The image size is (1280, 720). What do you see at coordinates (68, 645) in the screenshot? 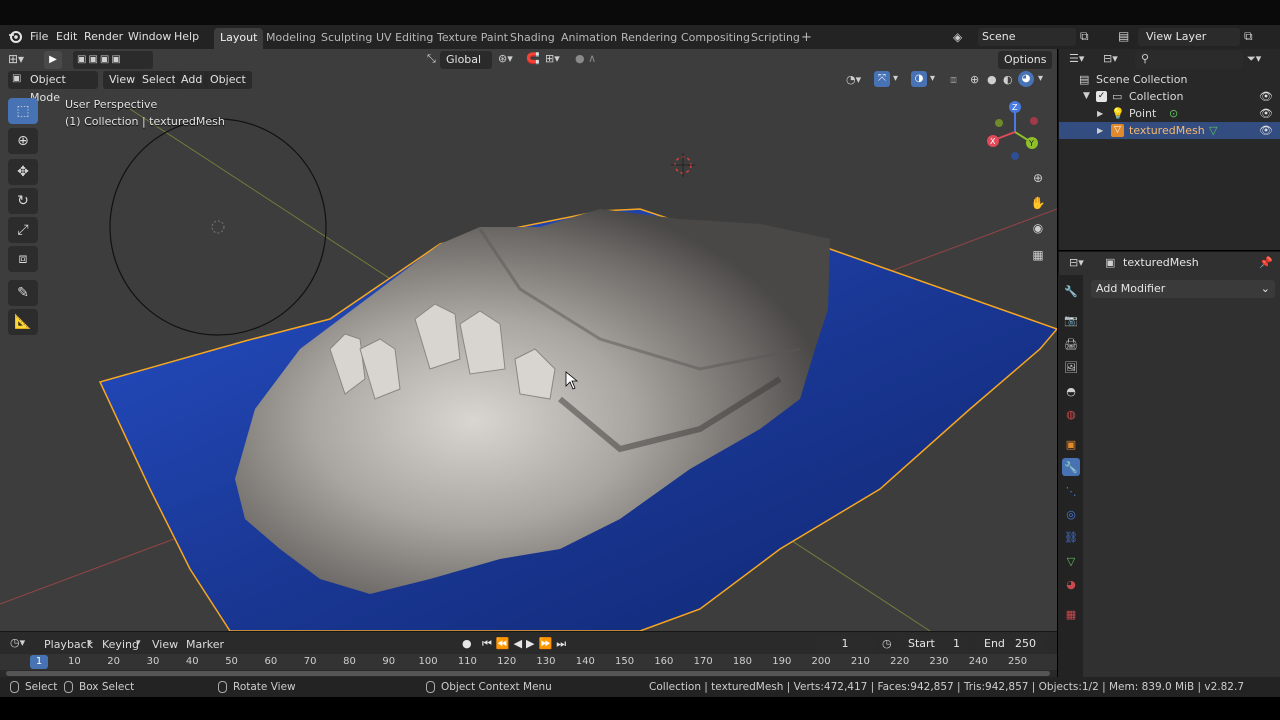
I see `menu-playback: Playback` at bounding box center [68, 645].